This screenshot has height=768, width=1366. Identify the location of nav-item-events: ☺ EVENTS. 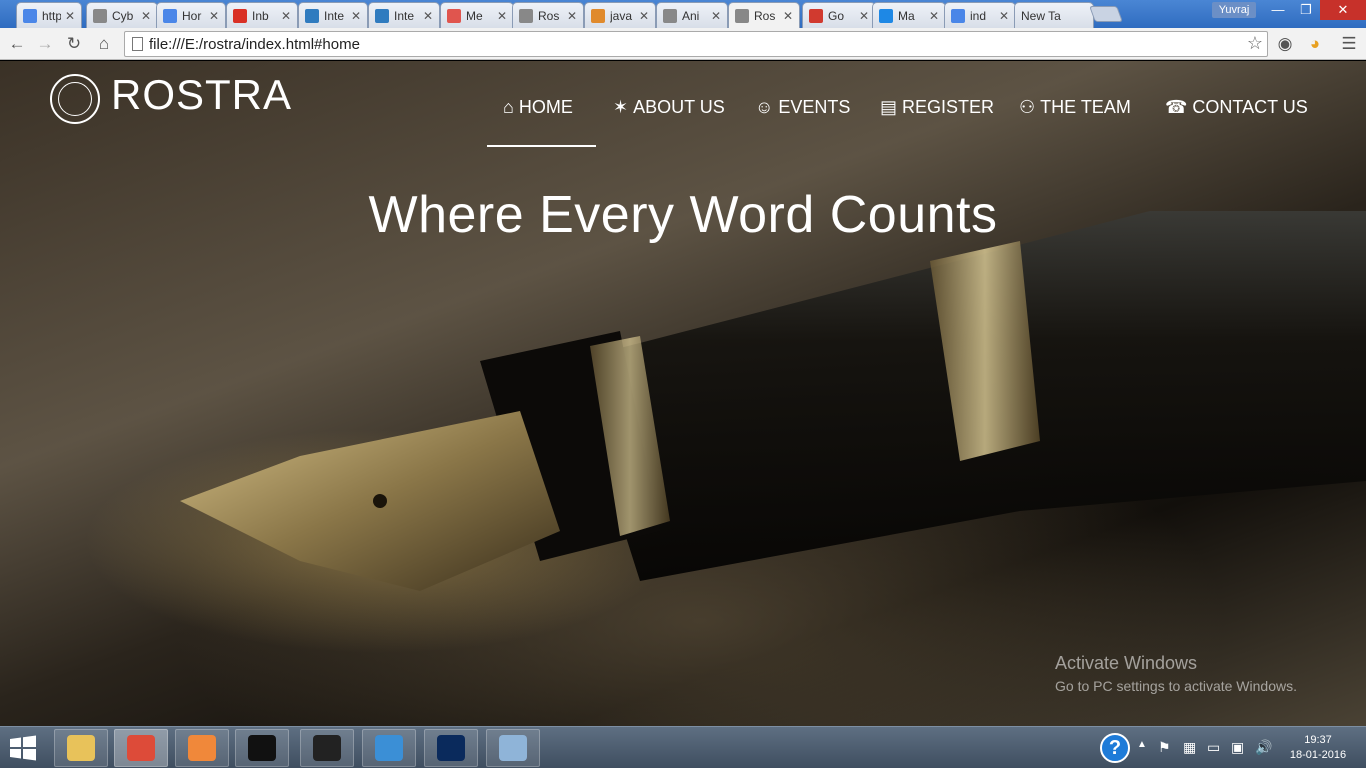
(802, 107).